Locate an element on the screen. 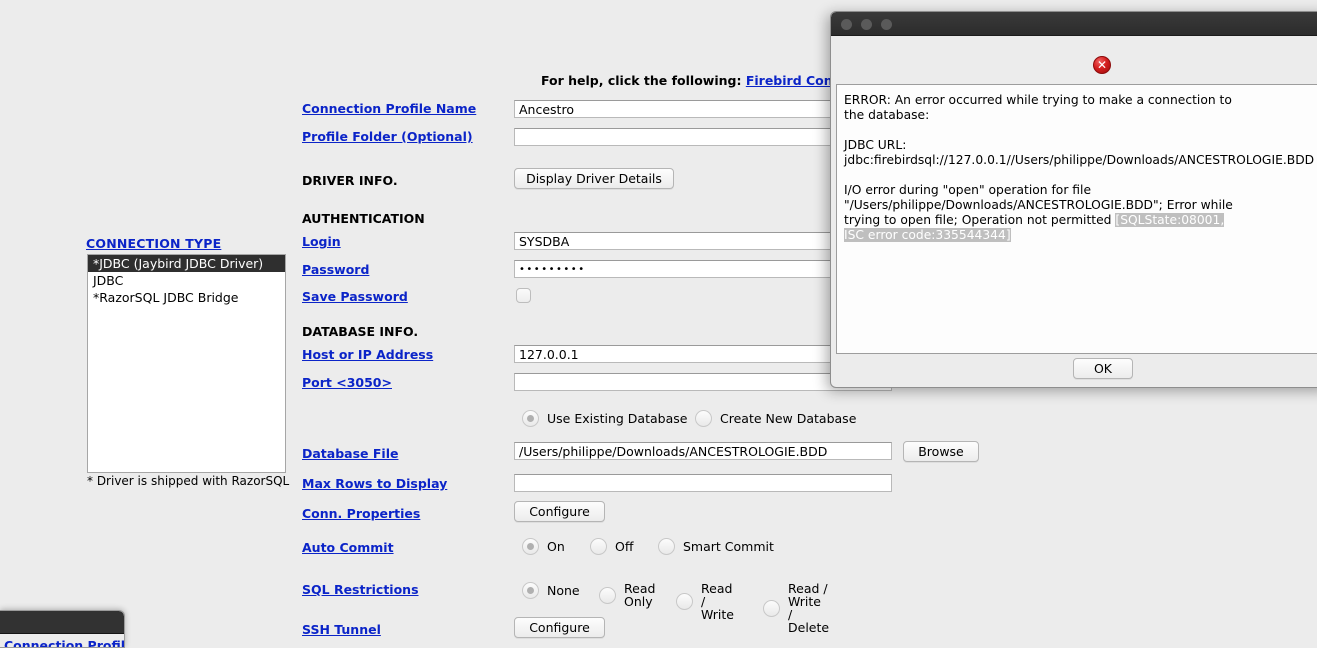  radio-label: Use Existing Database is located at coordinates (617, 418).